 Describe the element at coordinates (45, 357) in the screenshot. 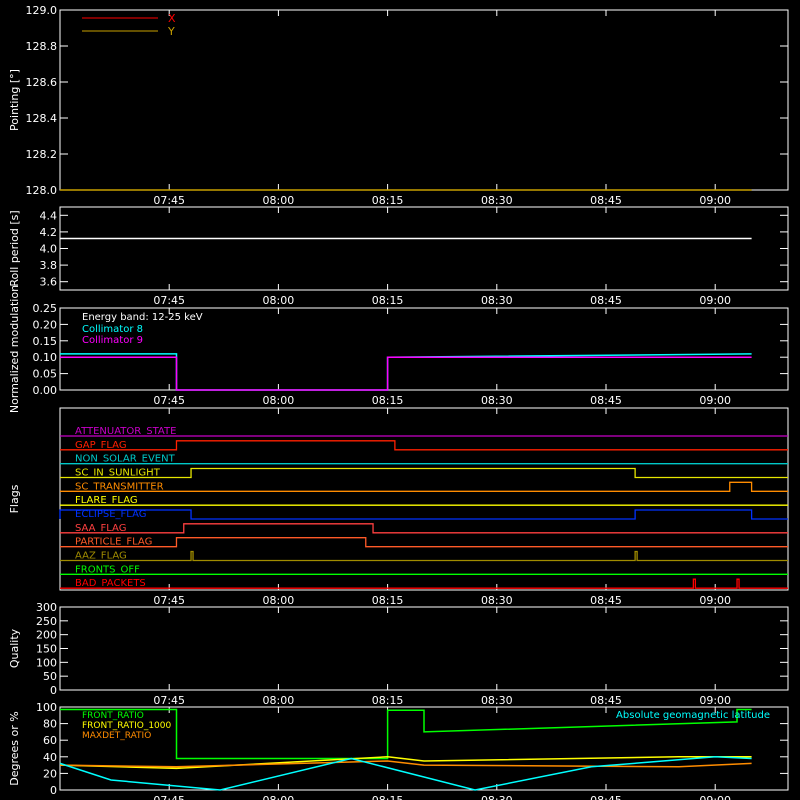

I see `y-tick-label: 0.10` at that location.